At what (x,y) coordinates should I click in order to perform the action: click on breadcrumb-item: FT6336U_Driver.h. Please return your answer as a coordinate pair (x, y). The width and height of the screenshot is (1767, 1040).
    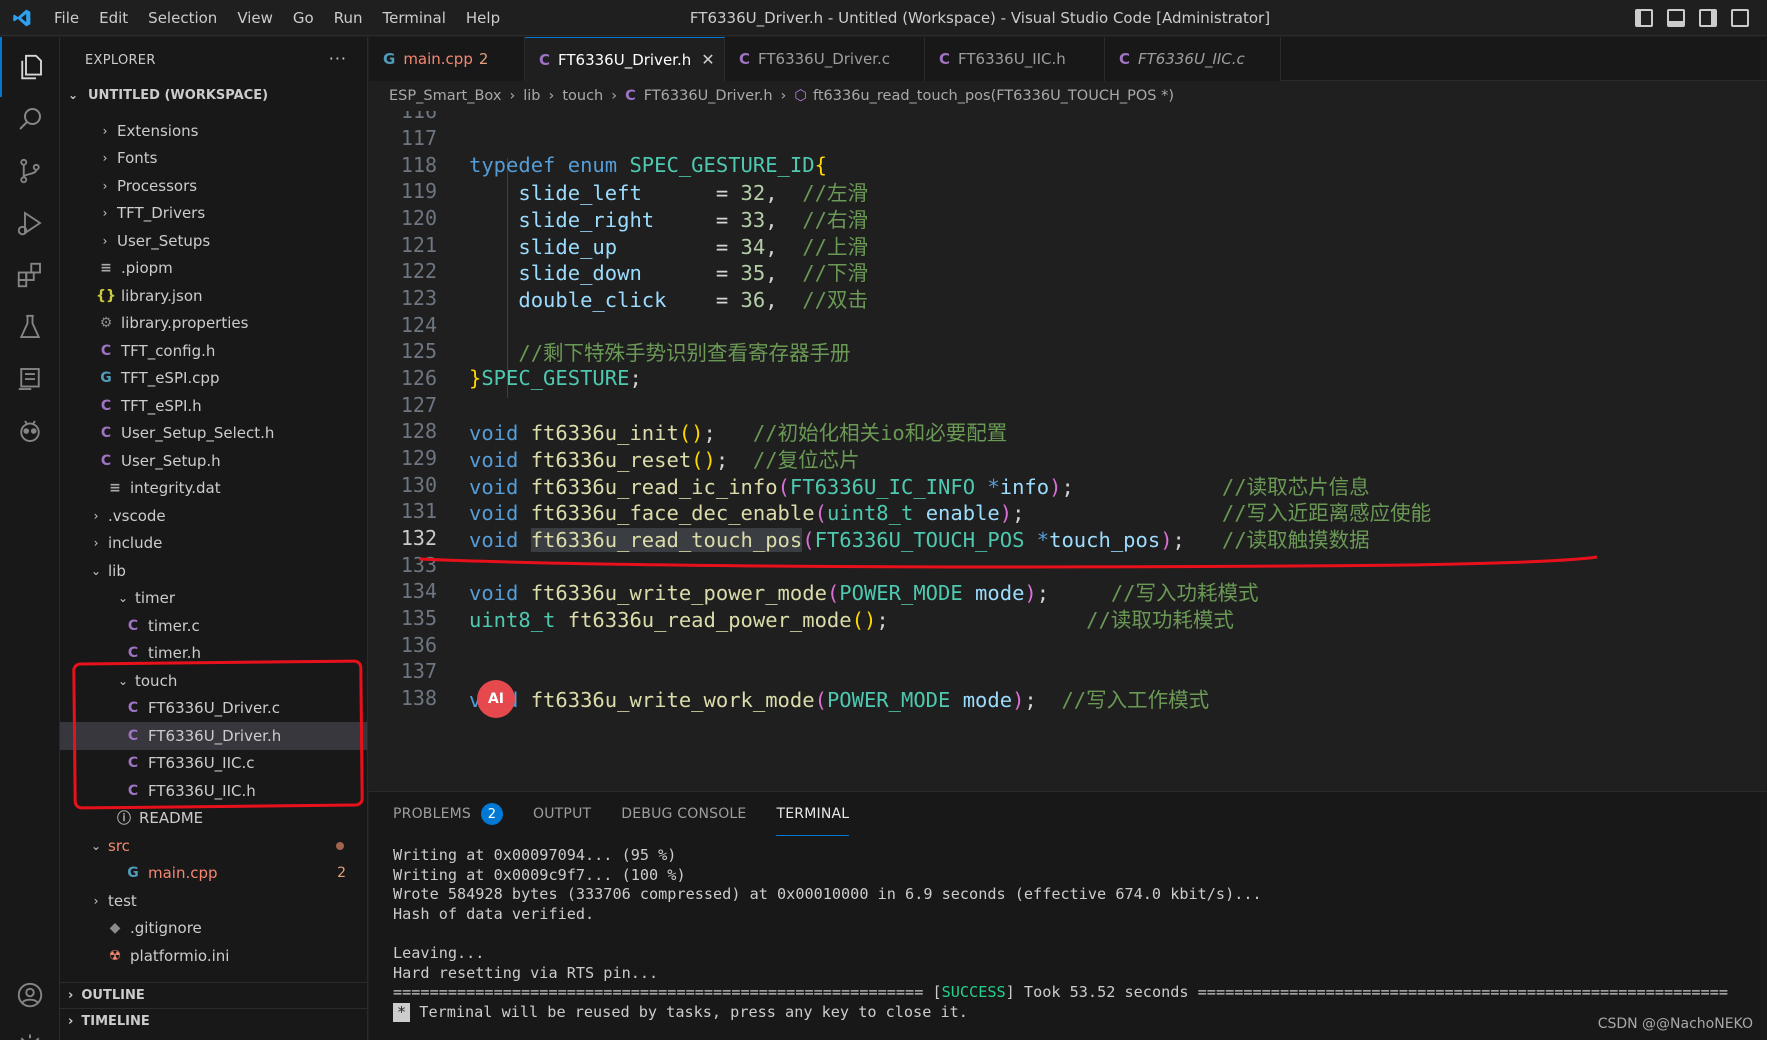
    Looking at the image, I should click on (708, 96).